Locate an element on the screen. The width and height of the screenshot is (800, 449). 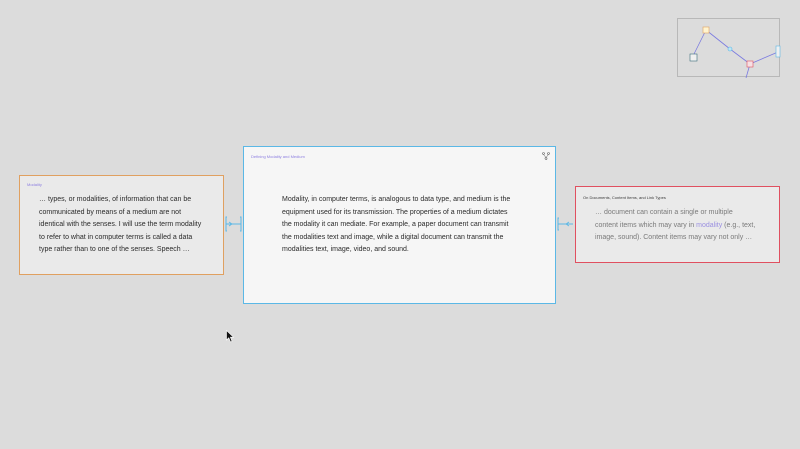
minimap is located at coordinates (729, 48).